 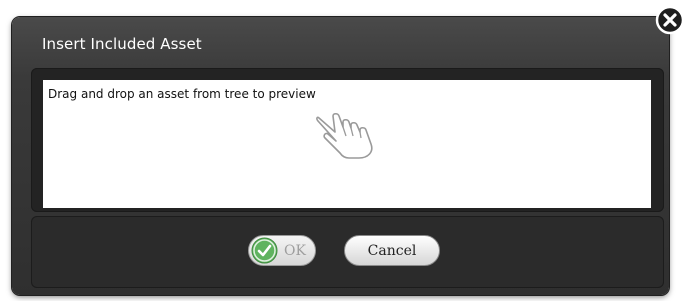 I want to click on dialog-title: Insert Included Asset, so click(x=122, y=44).